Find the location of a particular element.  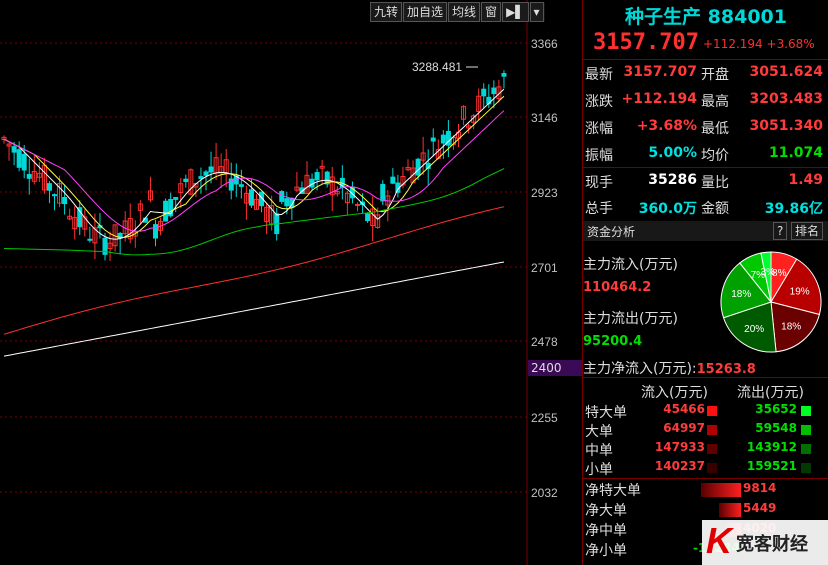

inflow-column-header: 流入(万元) is located at coordinates (674, 393).